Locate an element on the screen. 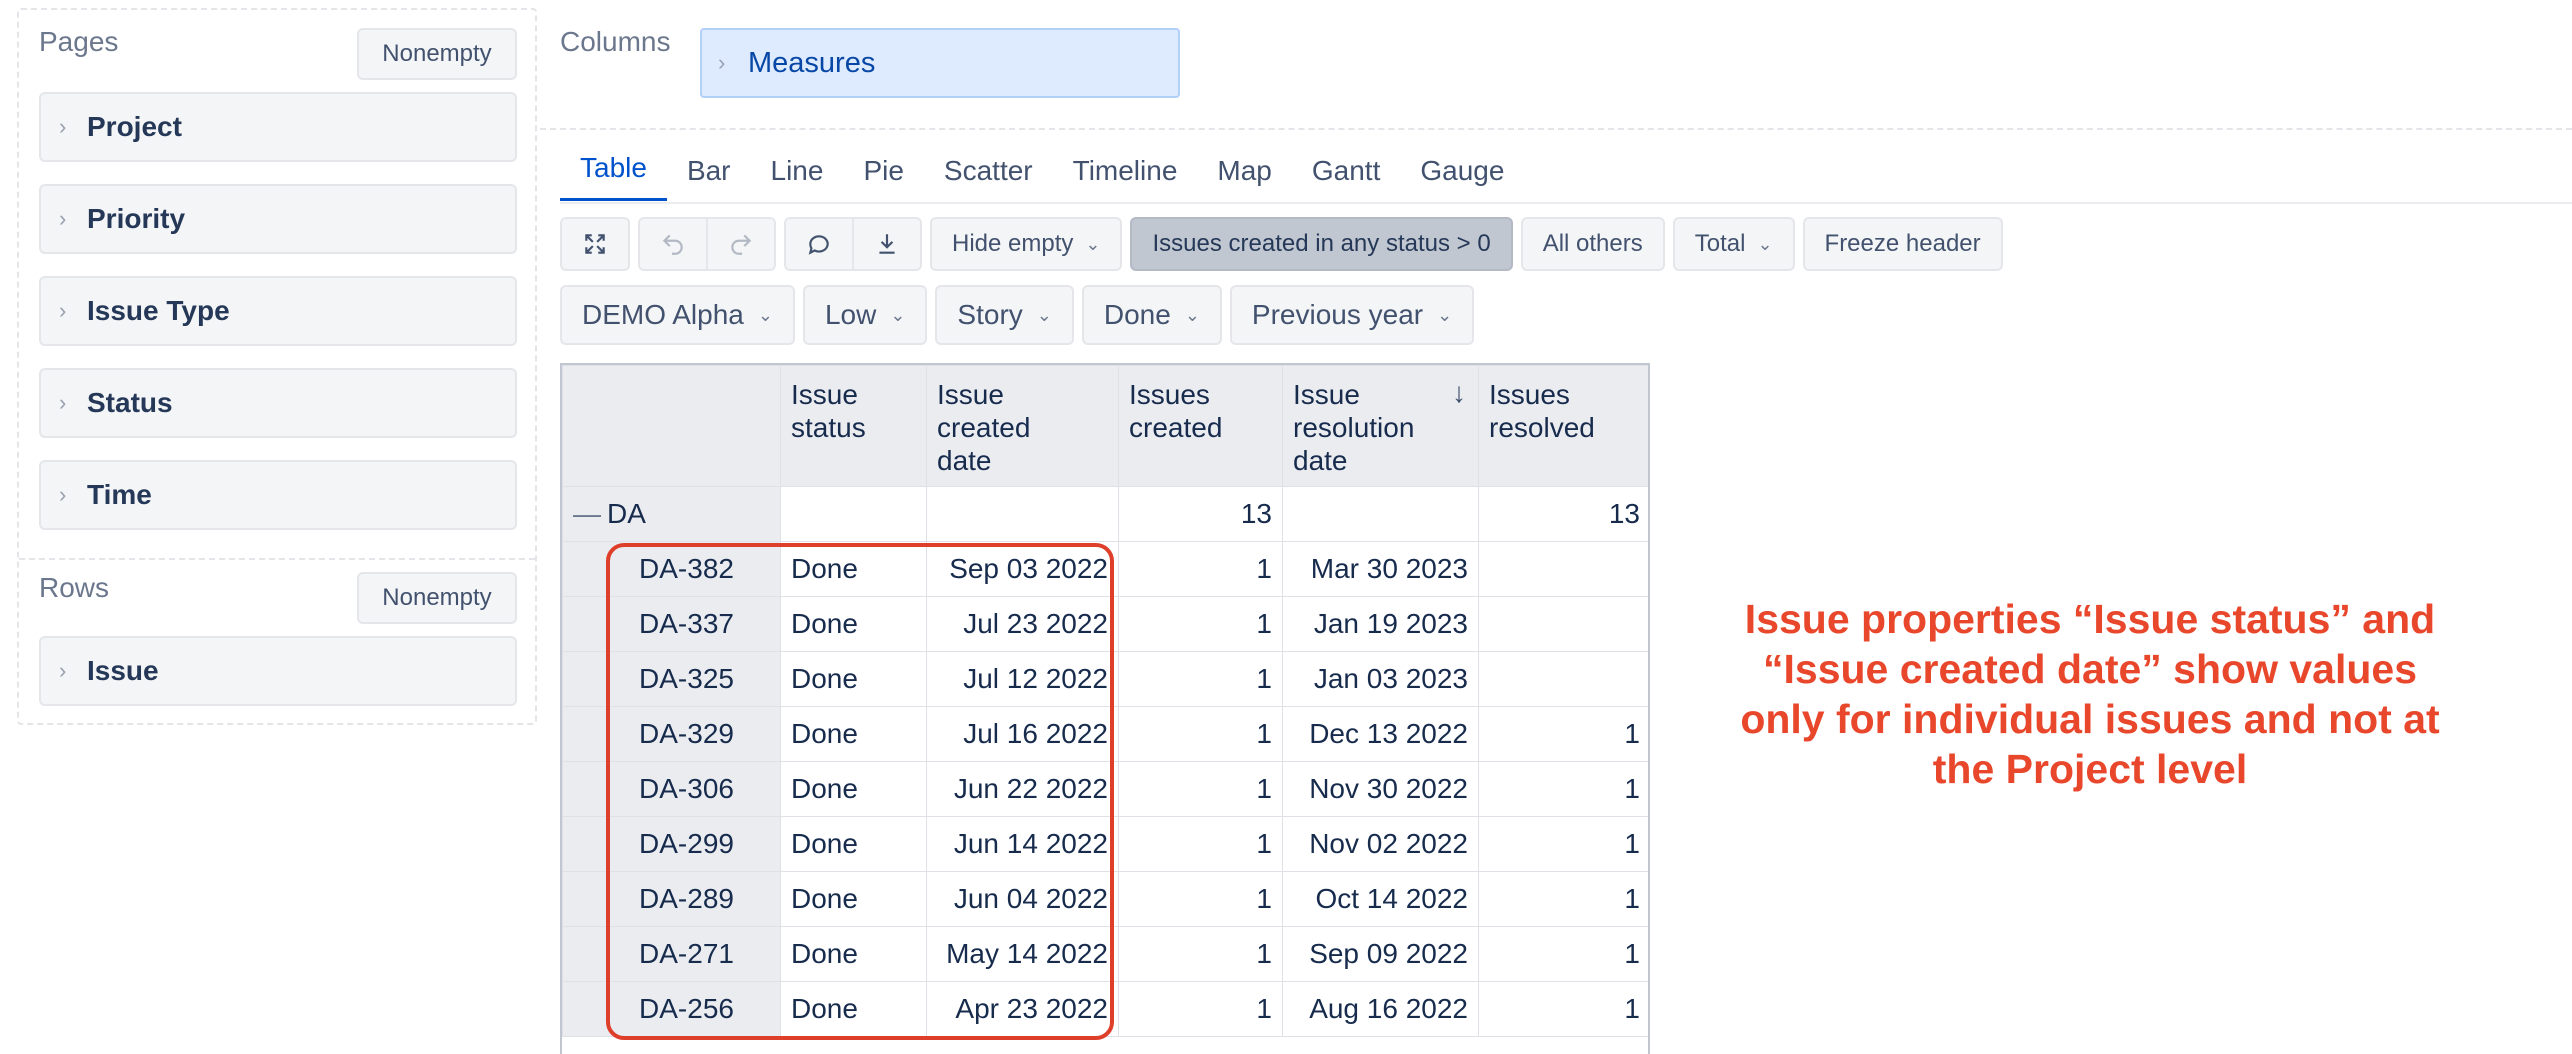 This screenshot has width=2572, height=1054. tab-line: Line is located at coordinates (797, 178).